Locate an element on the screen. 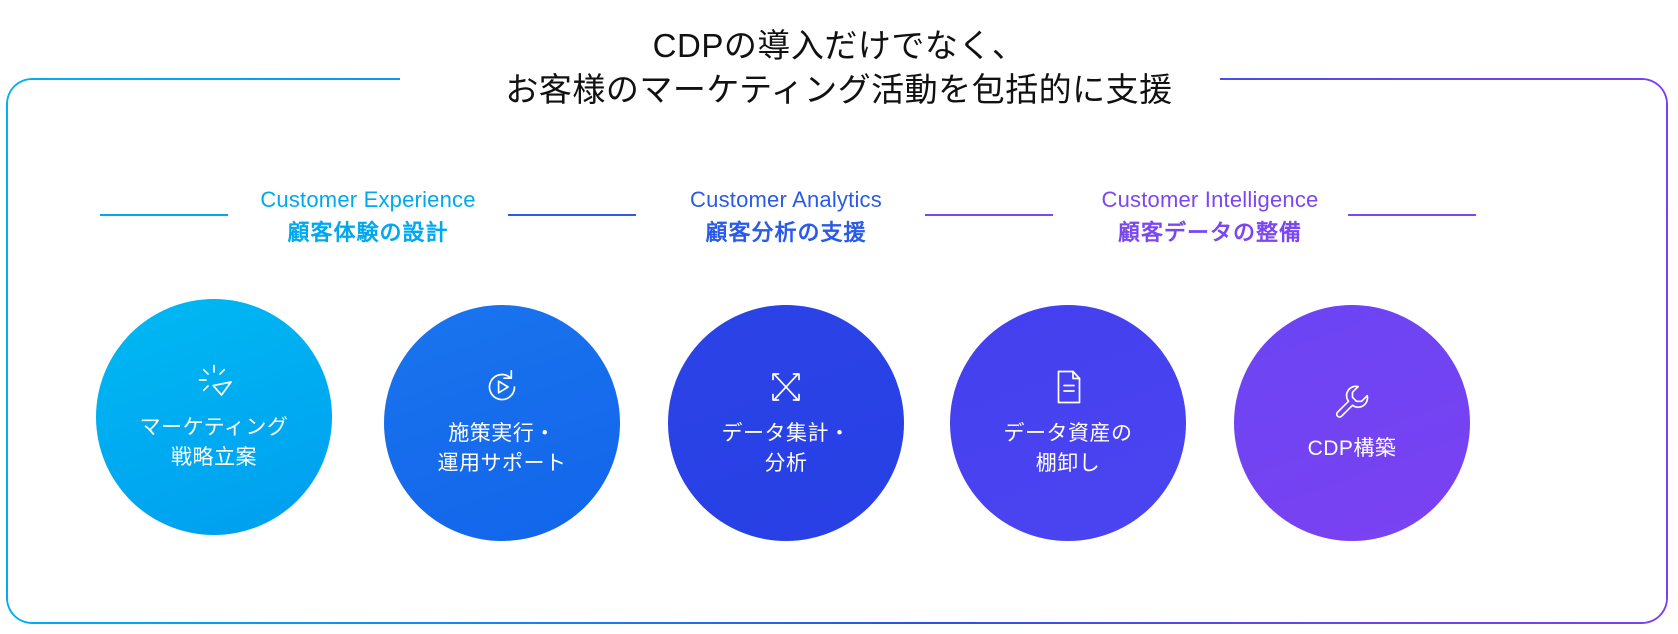 The width and height of the screenshot is (1678, 634). service-circle-label: データ集計・ 分析 is located at coordinates (786, 448).